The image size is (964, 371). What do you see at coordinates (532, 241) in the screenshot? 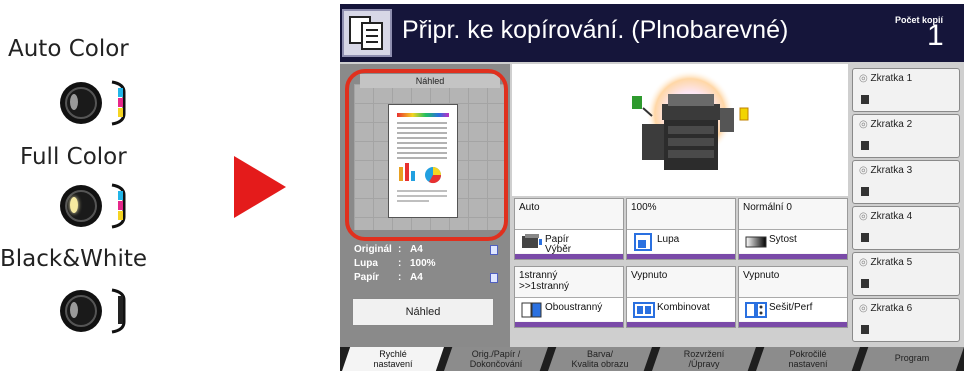
I see `paper-tray-icon` at bounding box center [532, 241].